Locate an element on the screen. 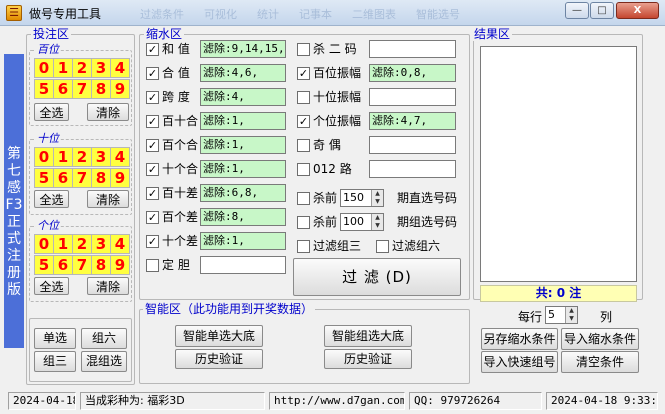  group6-button: 组六 is located at coordinates (104, 338).